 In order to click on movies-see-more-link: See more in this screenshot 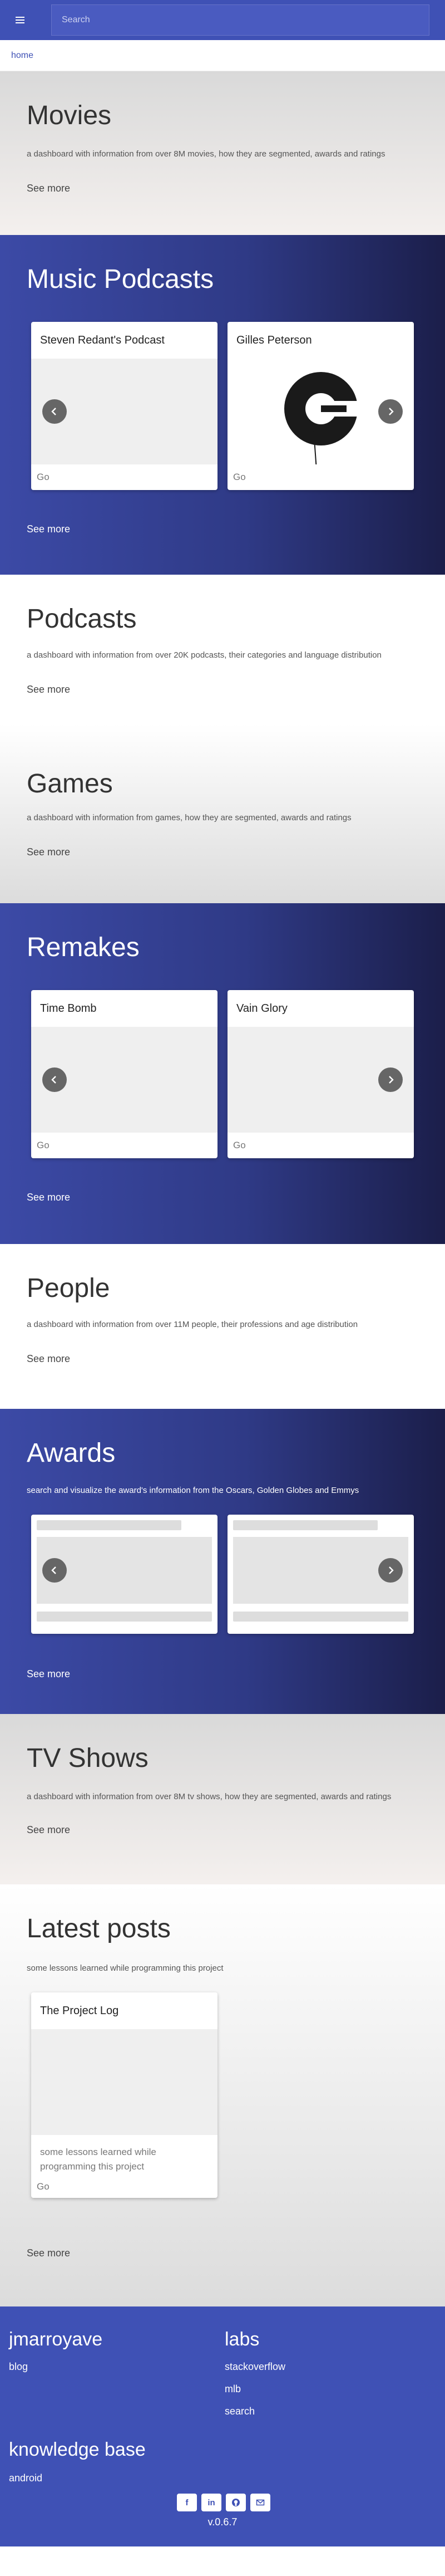, I will do `click(49, 188)`.